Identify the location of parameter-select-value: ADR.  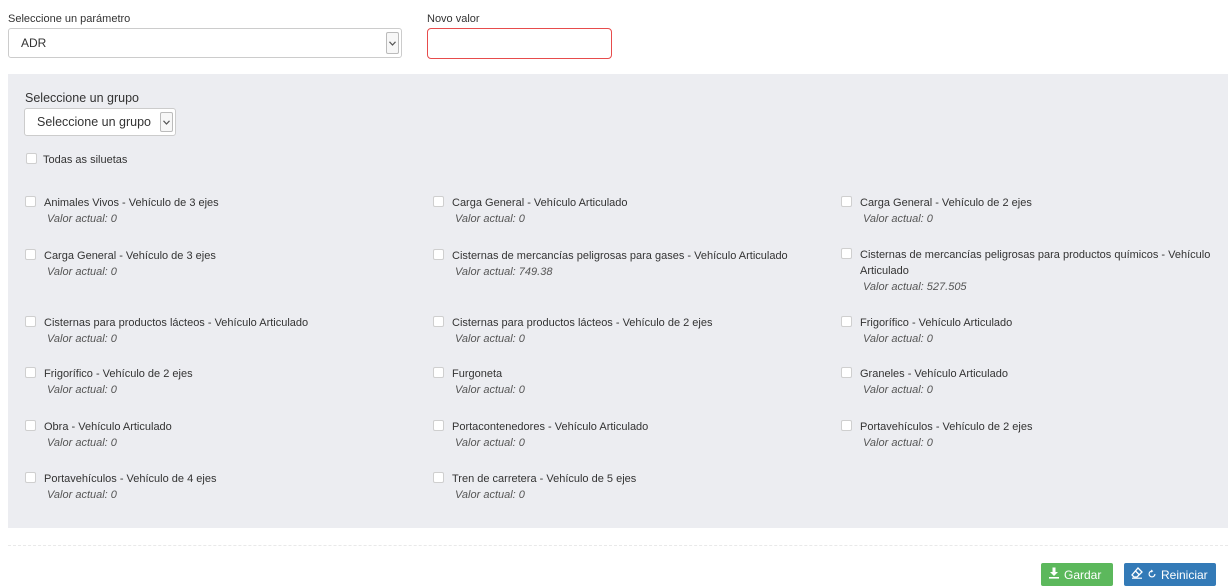
(34, 43).